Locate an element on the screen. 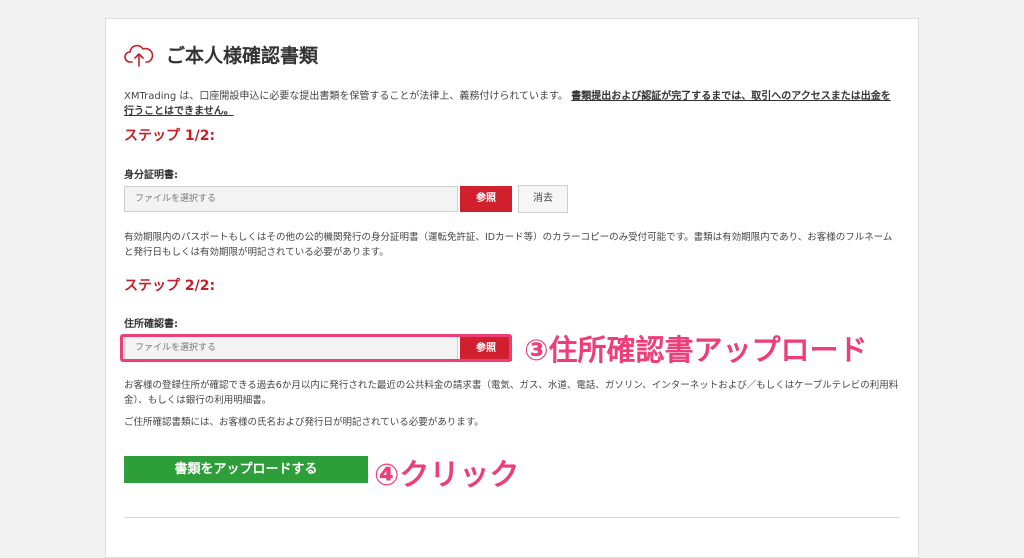 The height and width of the screenshot is (558, 1024). page-title: ご本人様確認書類 is located at coordinates (242, 56).